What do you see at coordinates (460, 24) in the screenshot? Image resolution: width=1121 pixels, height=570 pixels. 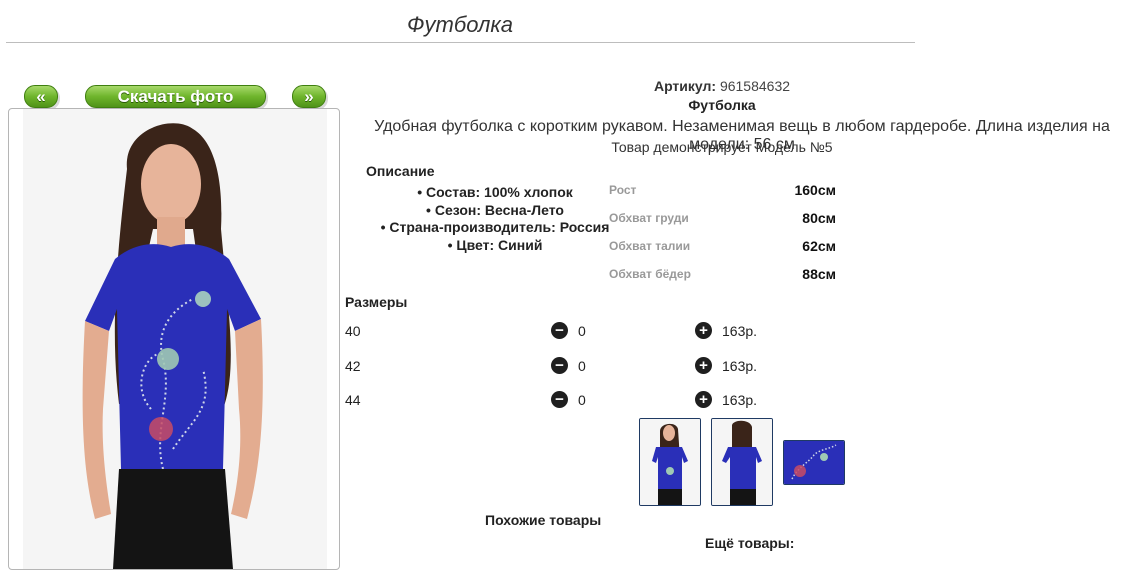 I see `page-title: Футболка` at bounding box center [460, 24].